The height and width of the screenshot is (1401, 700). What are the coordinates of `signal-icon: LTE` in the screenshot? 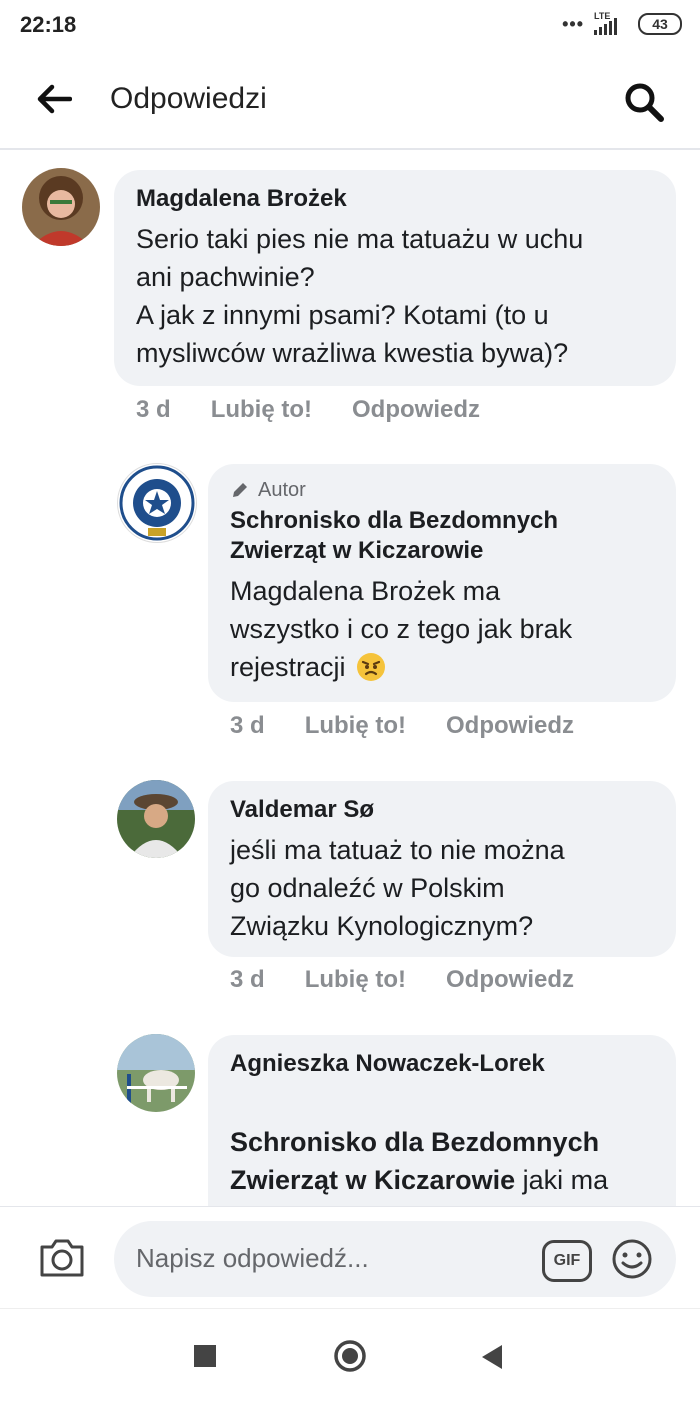 It's located at (611, 24).